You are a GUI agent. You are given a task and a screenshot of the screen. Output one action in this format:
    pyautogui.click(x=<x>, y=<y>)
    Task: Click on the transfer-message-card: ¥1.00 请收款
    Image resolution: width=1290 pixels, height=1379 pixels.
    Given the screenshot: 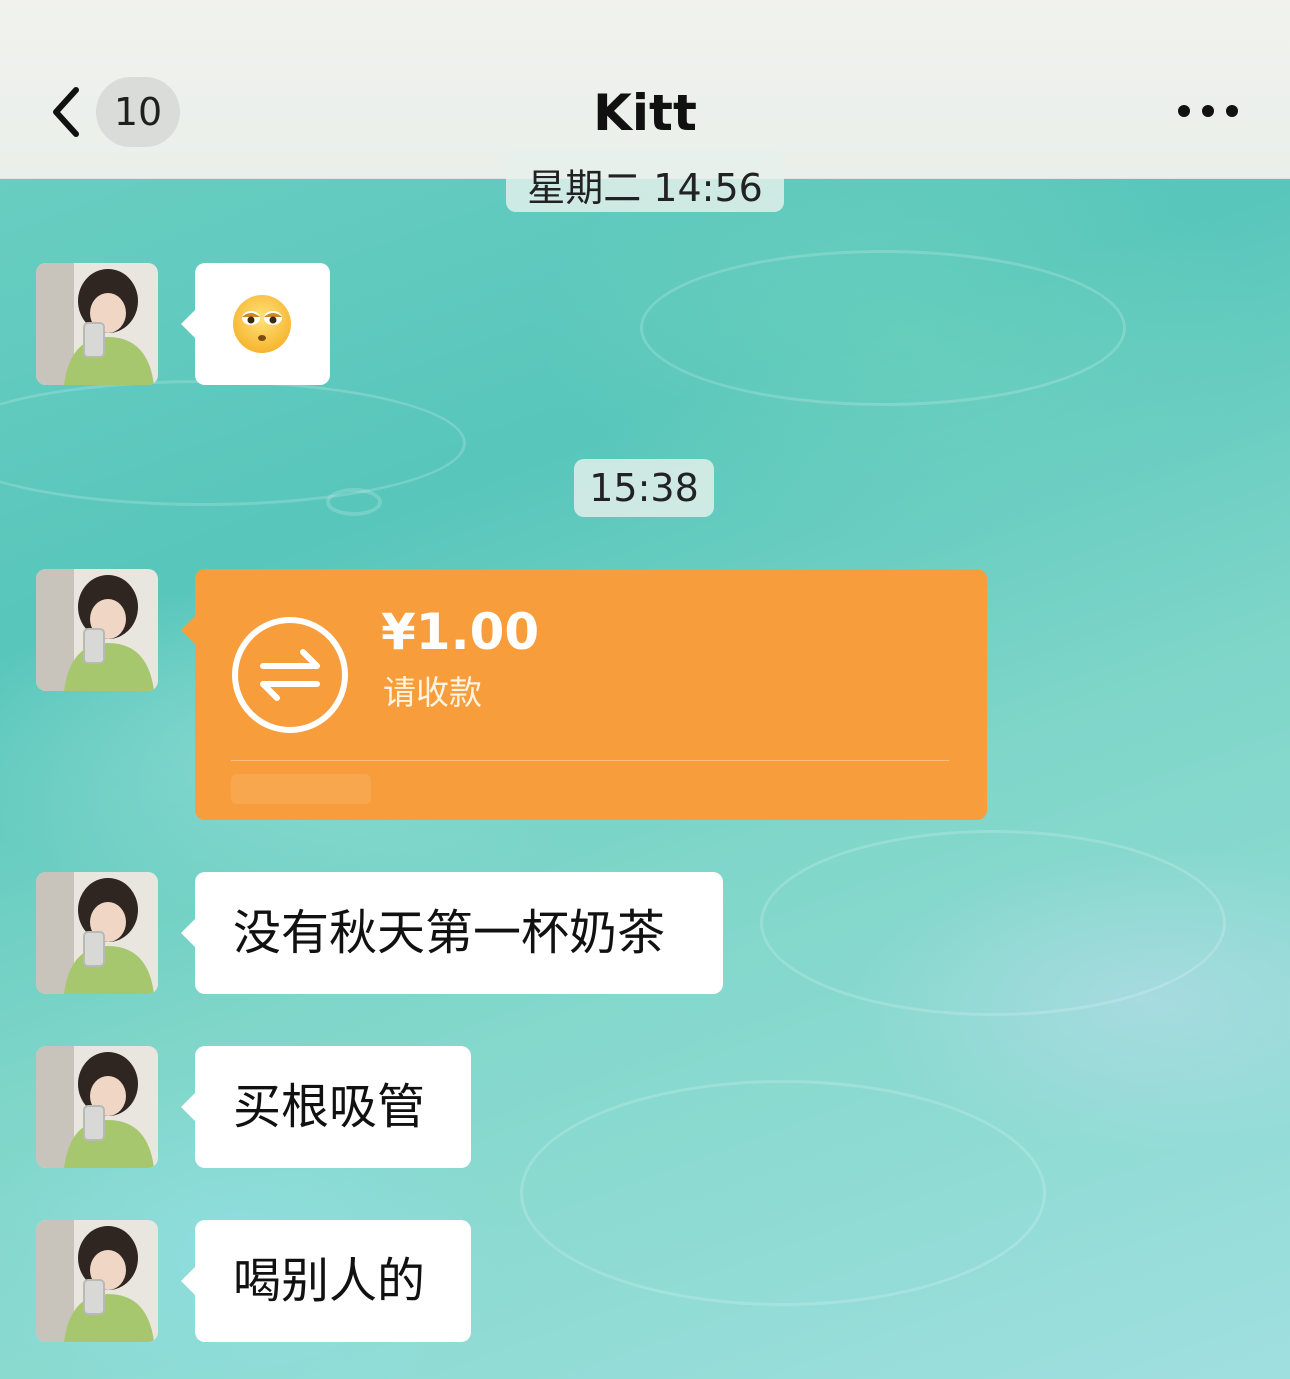 What is the action you would take?
    pyautogui.click(x=584, y=694)
    